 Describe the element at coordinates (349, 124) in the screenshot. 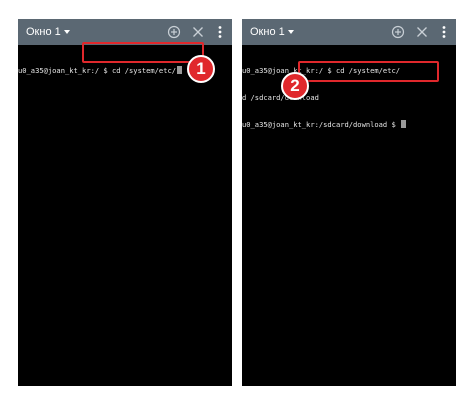

I see `terminal-line: u0_a35@joan_kt_kr:/sdcard/download $` at that location.